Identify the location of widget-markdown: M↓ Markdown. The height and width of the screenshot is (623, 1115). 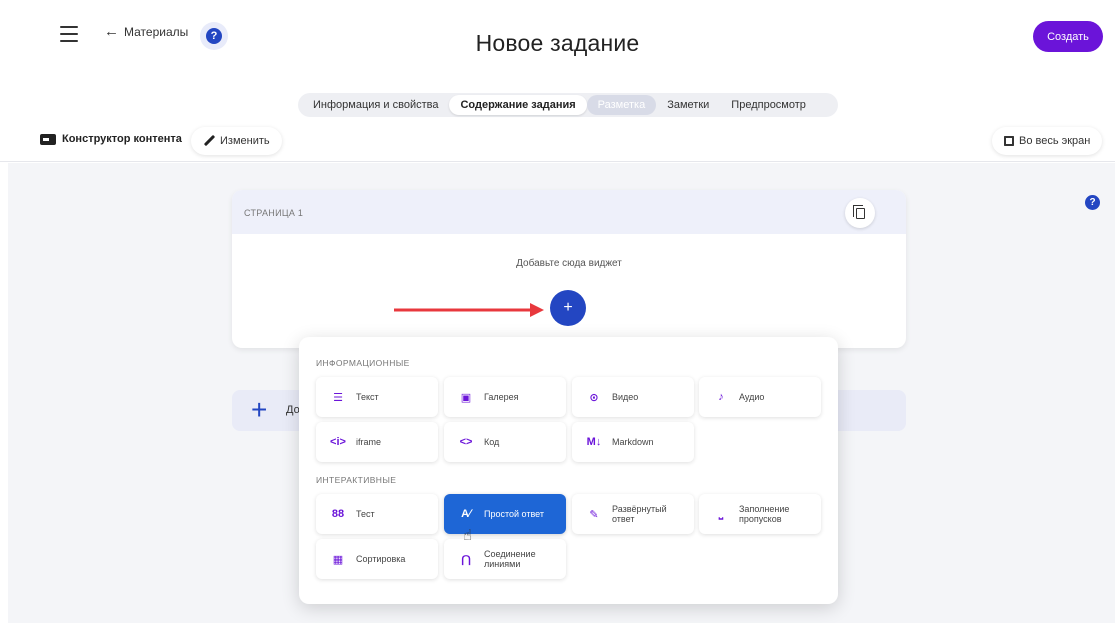
(633, 442).